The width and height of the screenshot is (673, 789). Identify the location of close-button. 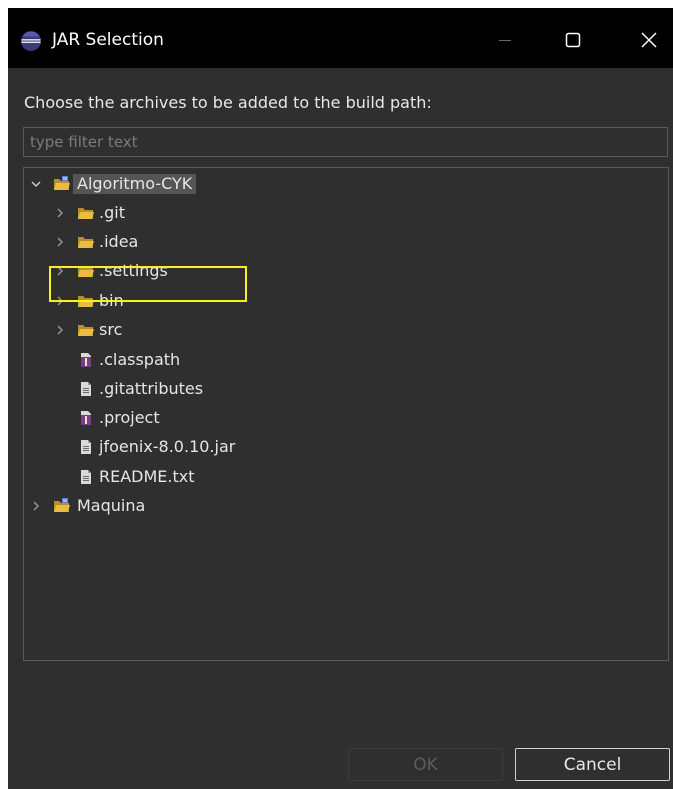
(649, 40).